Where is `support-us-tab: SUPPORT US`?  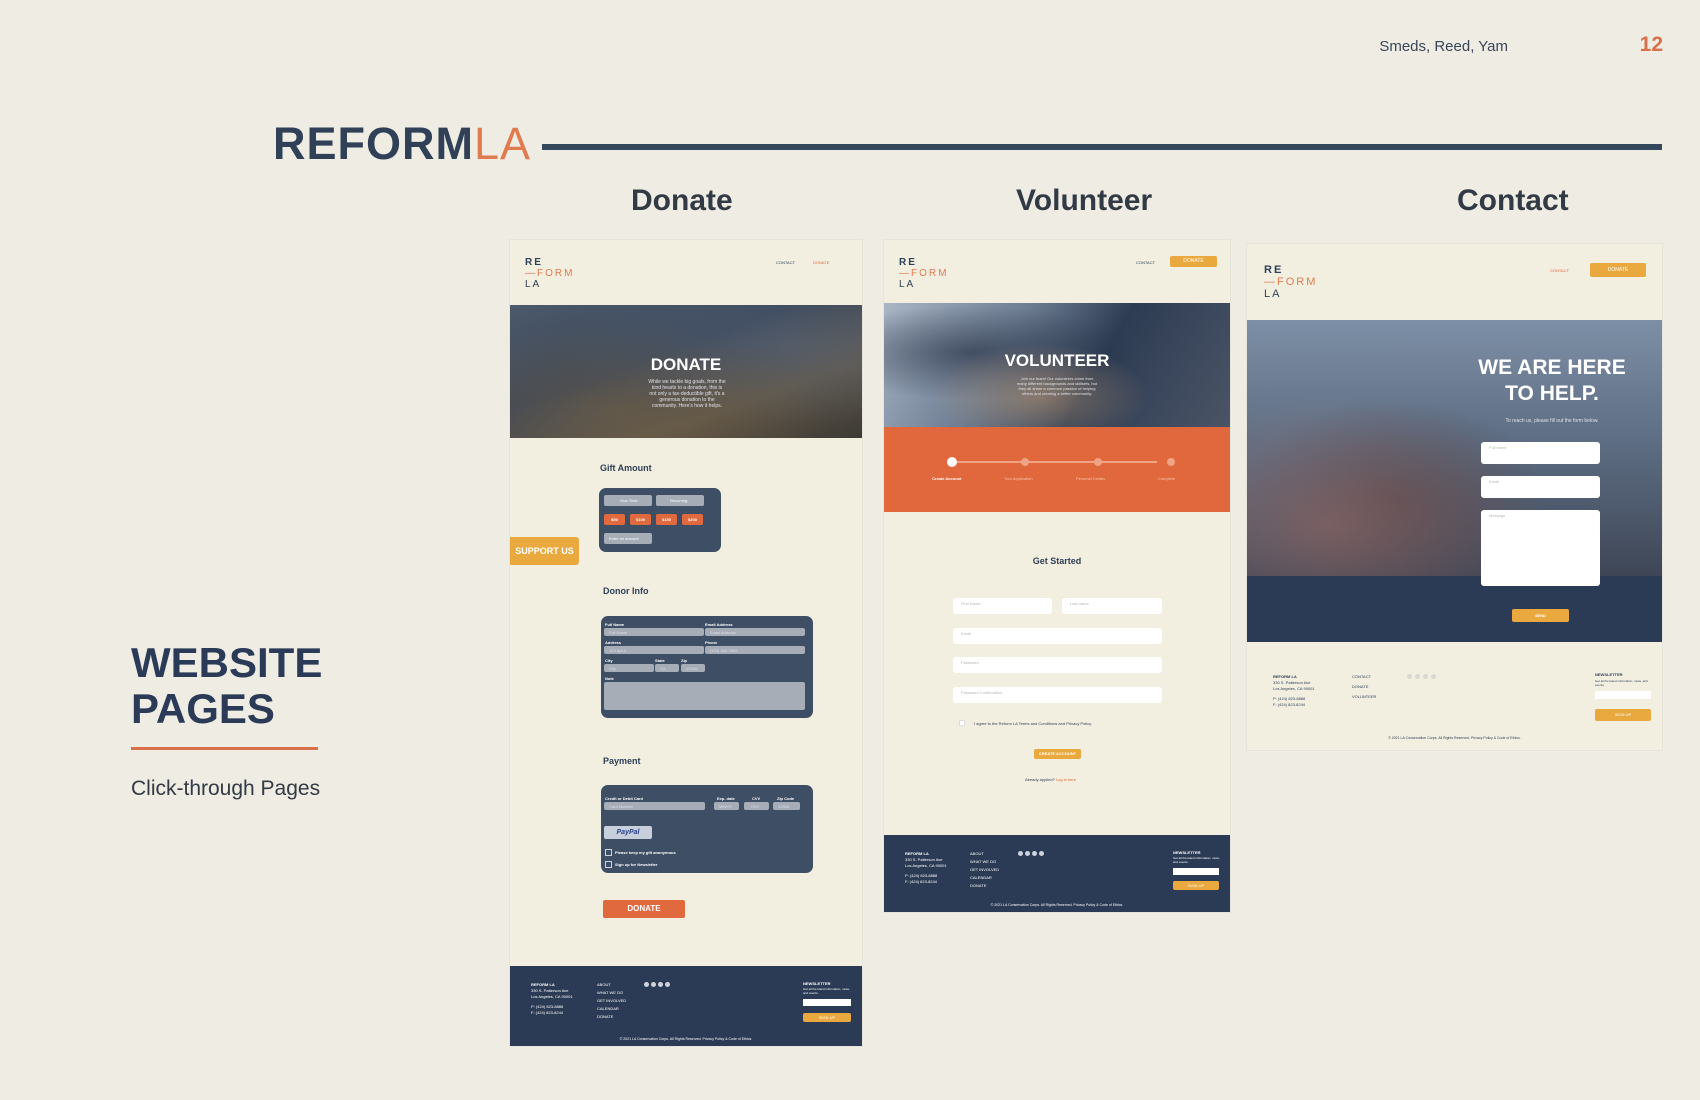
support-us-tab: SUPPORT US is located at coordinates (544, 551).